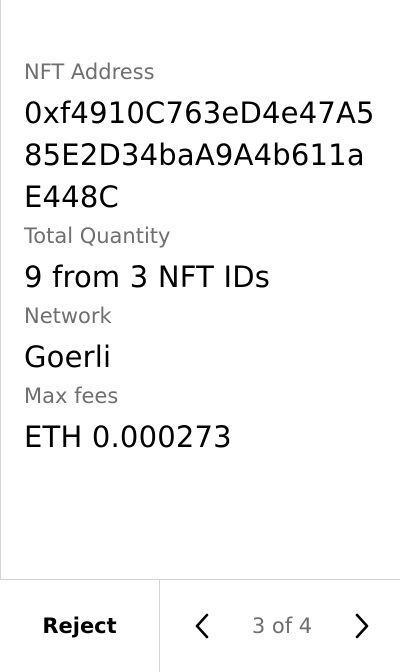 The height and width of the screenshot is (672, 400). I want to click on pagination: 3 of 4, so click(280, 626).